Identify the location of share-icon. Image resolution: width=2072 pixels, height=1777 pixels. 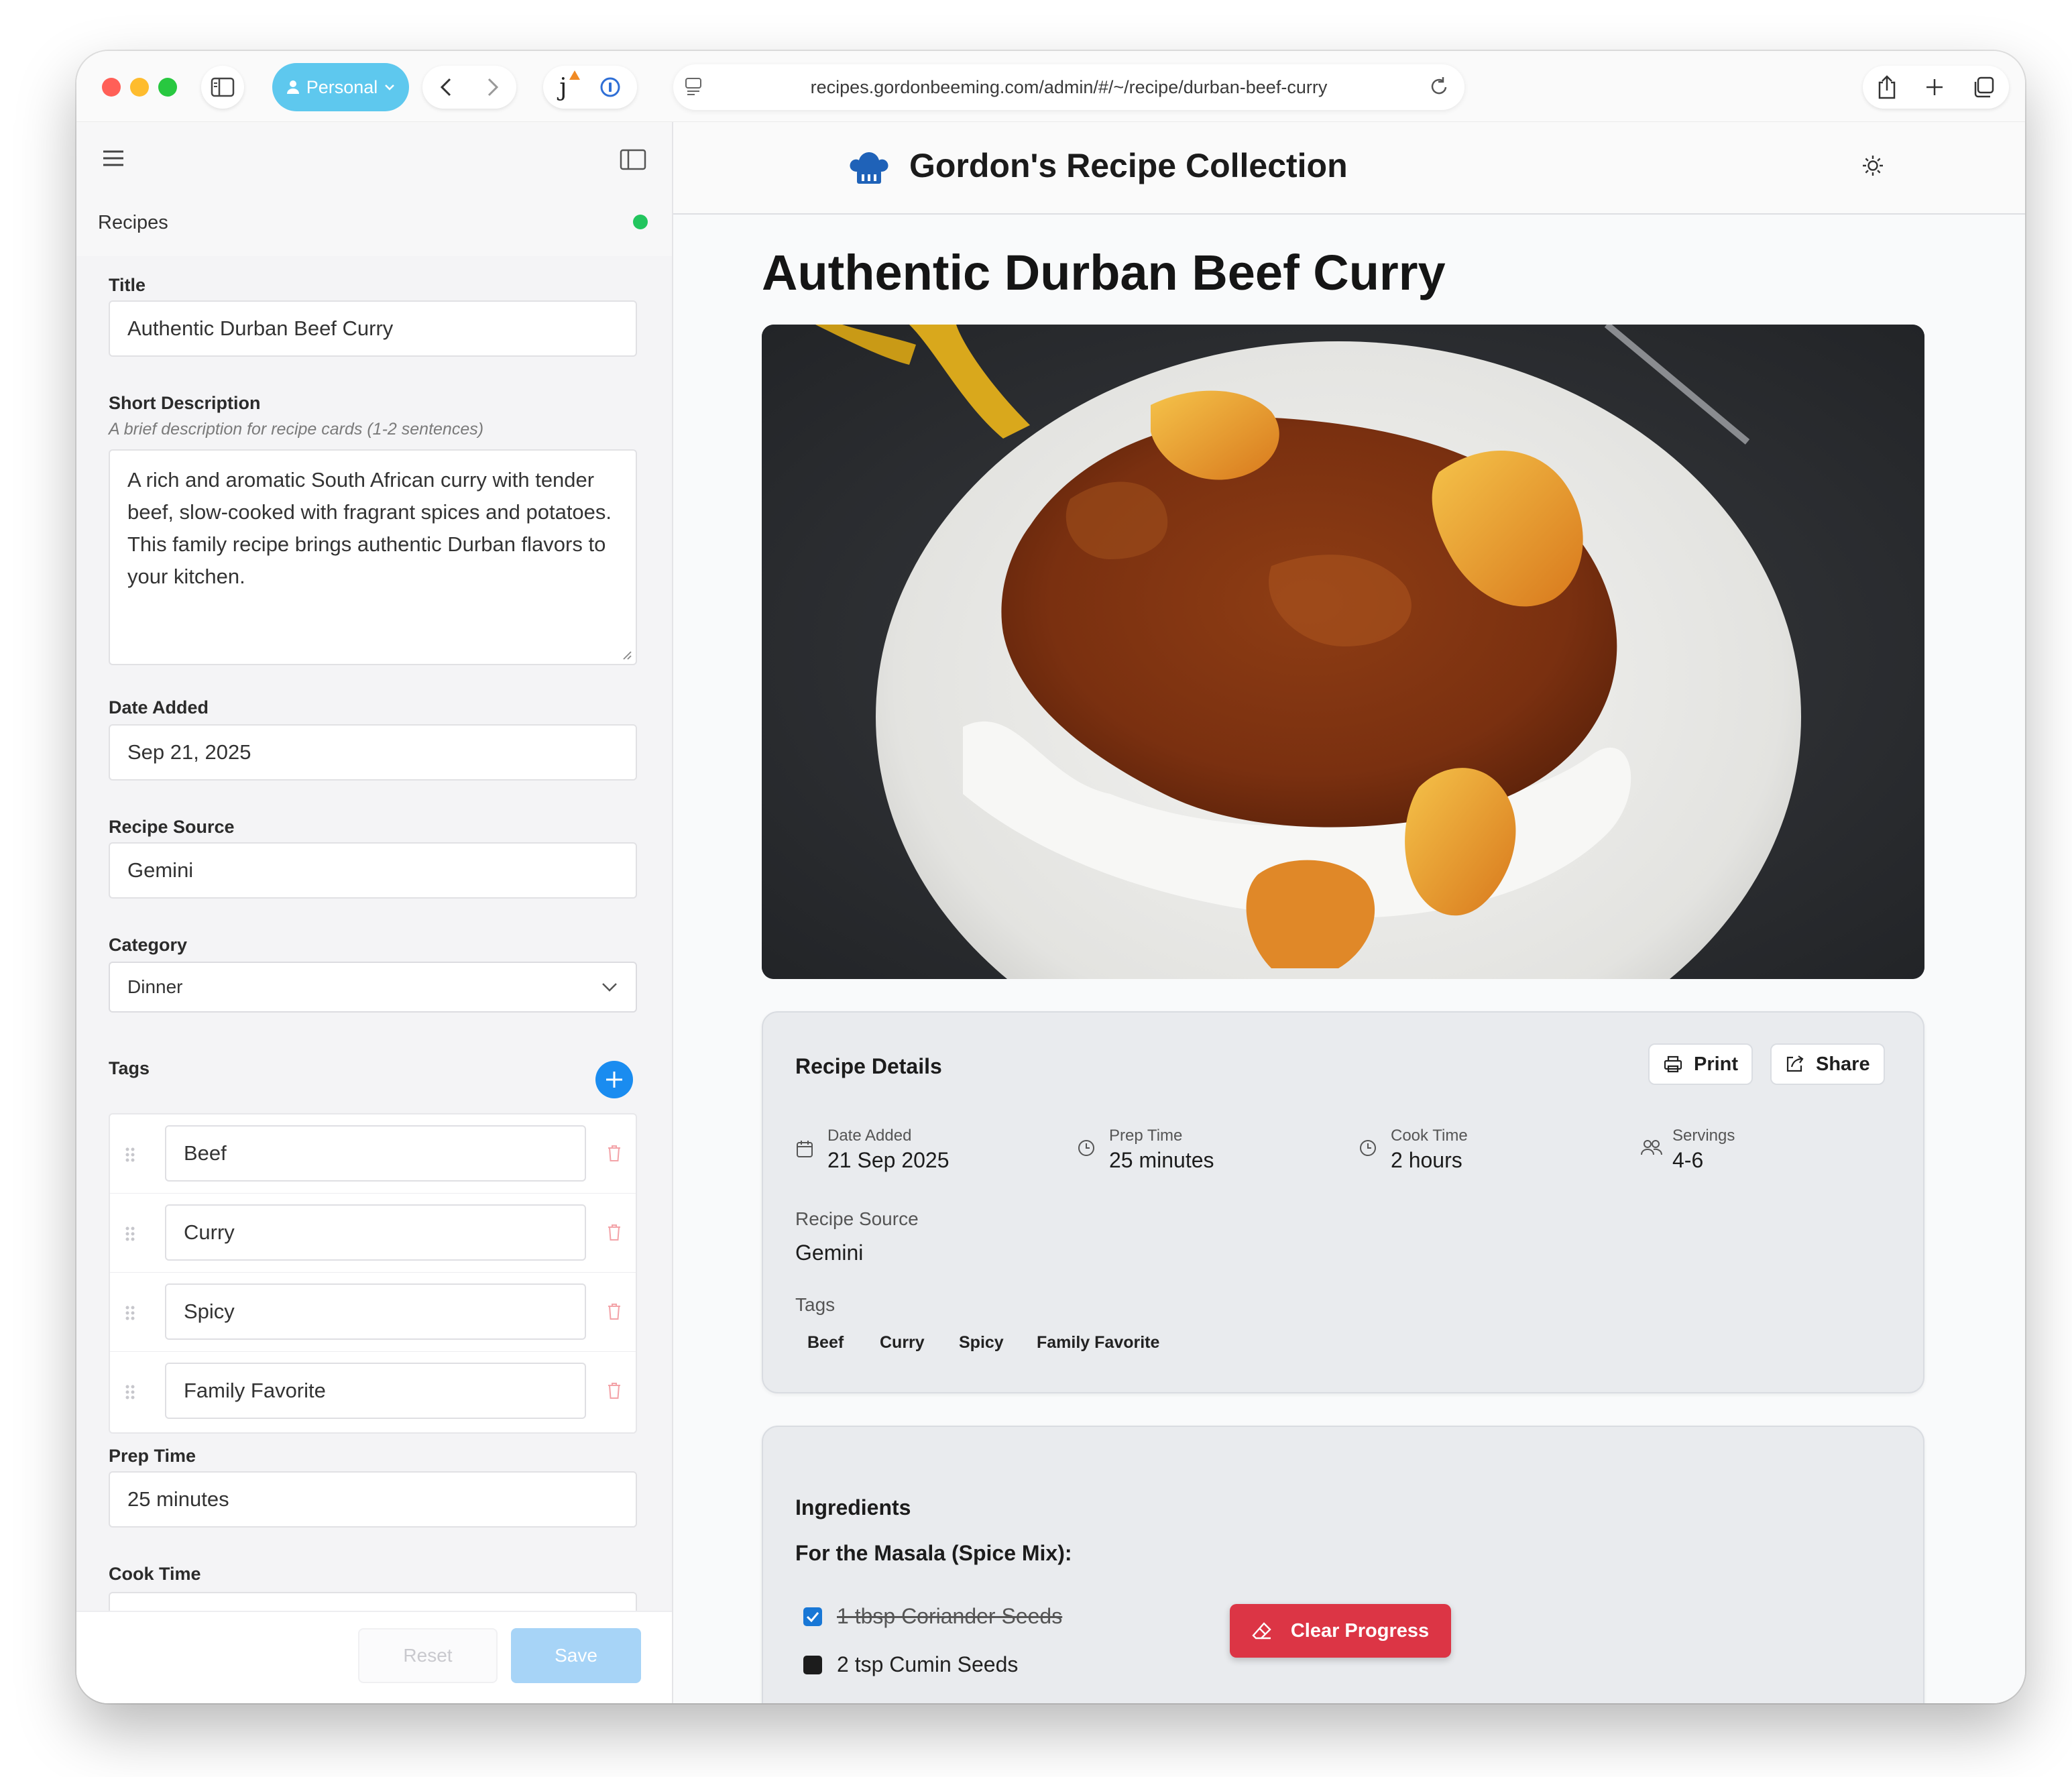
(1887, 87).